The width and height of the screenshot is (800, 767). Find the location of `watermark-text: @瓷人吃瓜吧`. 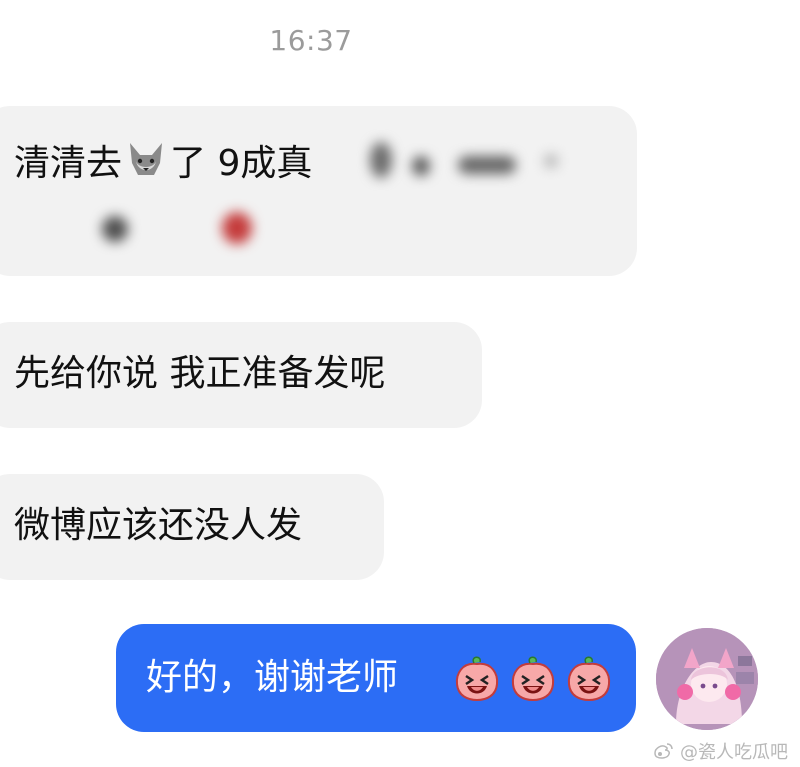

watermark-text: @瓷人吃瓜吧 is located at coordinates (734, 752).